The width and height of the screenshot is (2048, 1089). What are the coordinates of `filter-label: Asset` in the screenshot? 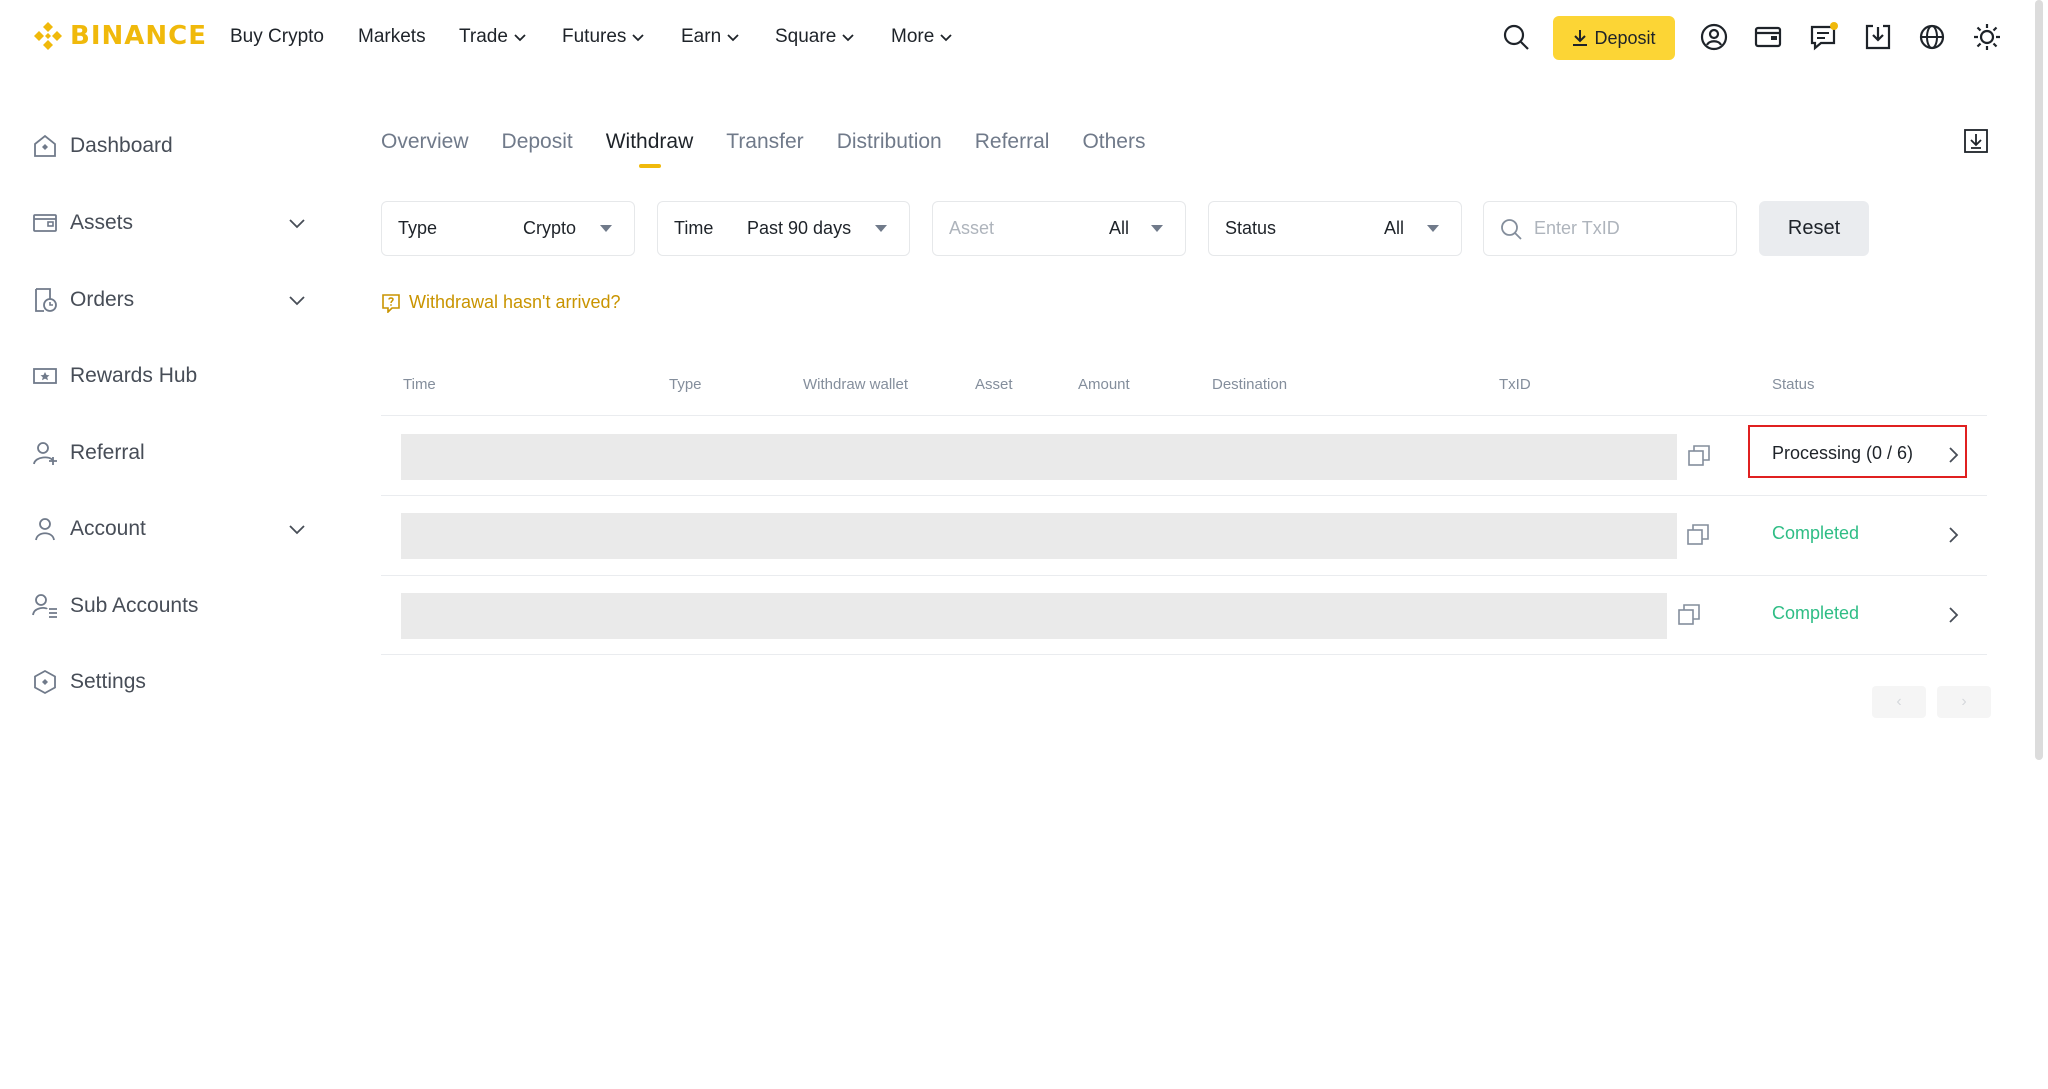 It's located at (972, 228).